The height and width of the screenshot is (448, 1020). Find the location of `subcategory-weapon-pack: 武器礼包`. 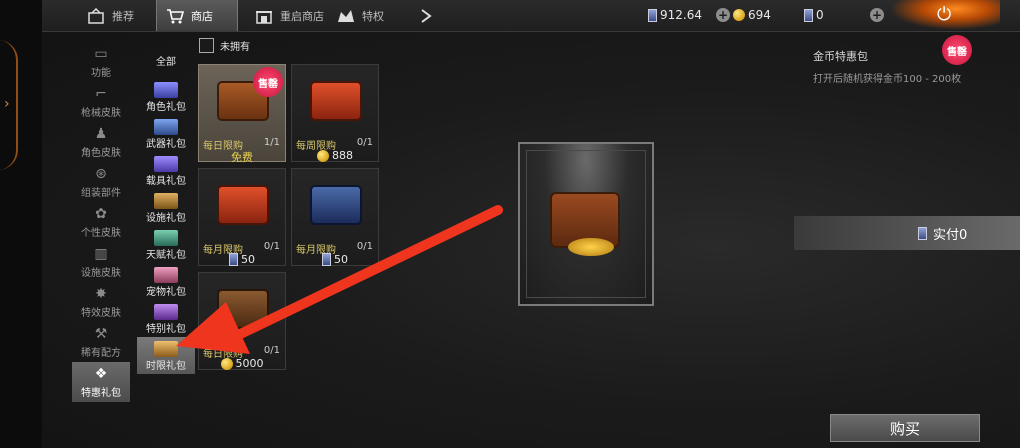

subcategory-weapon-pack: 武器礼包 is located at coordinates (166, 133).